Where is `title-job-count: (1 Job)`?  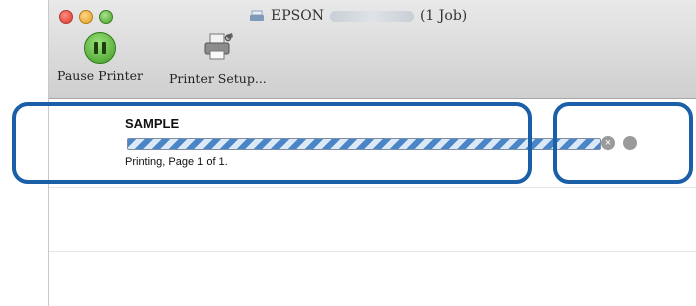 title-job-count: (1 Job) is located at coordinates (443, 16).